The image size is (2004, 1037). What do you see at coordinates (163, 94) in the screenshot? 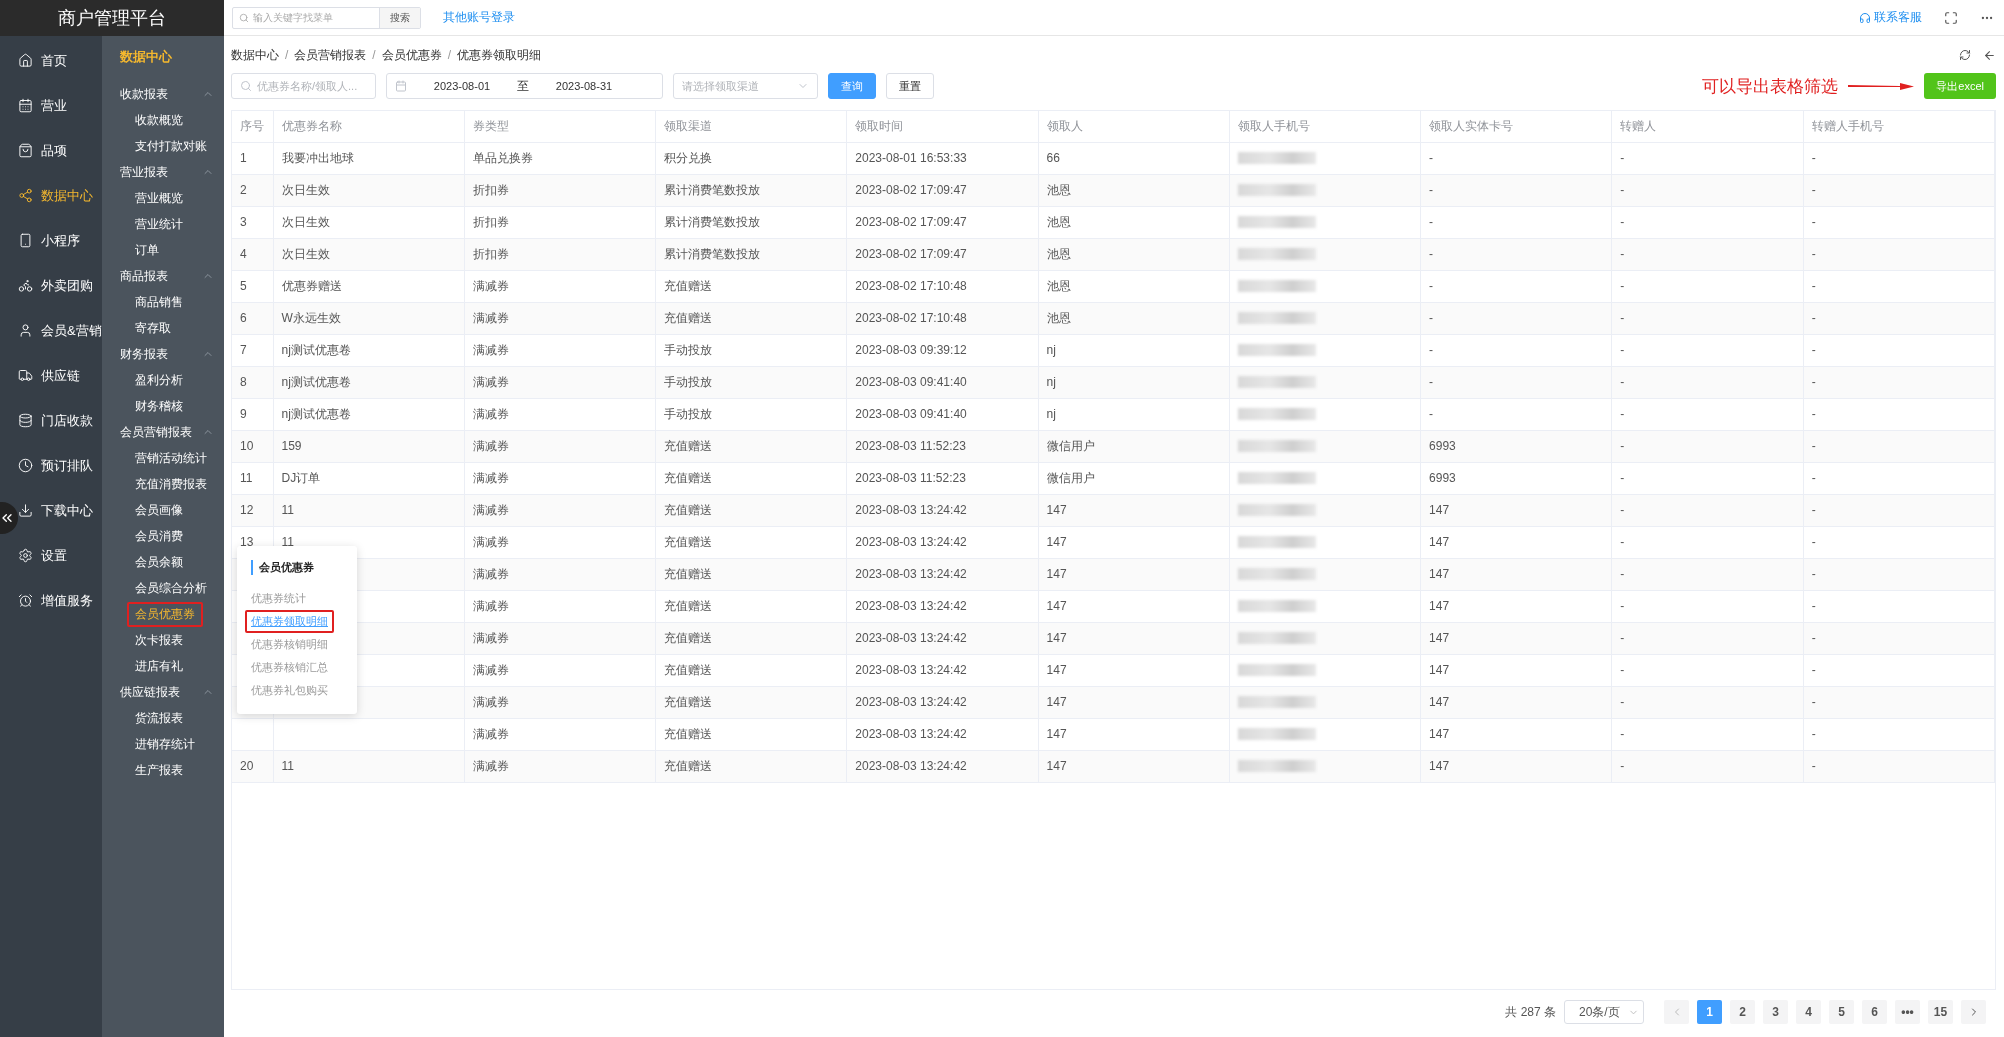
I see `menu-group: 收款报表` at bounding box center [163, 94].